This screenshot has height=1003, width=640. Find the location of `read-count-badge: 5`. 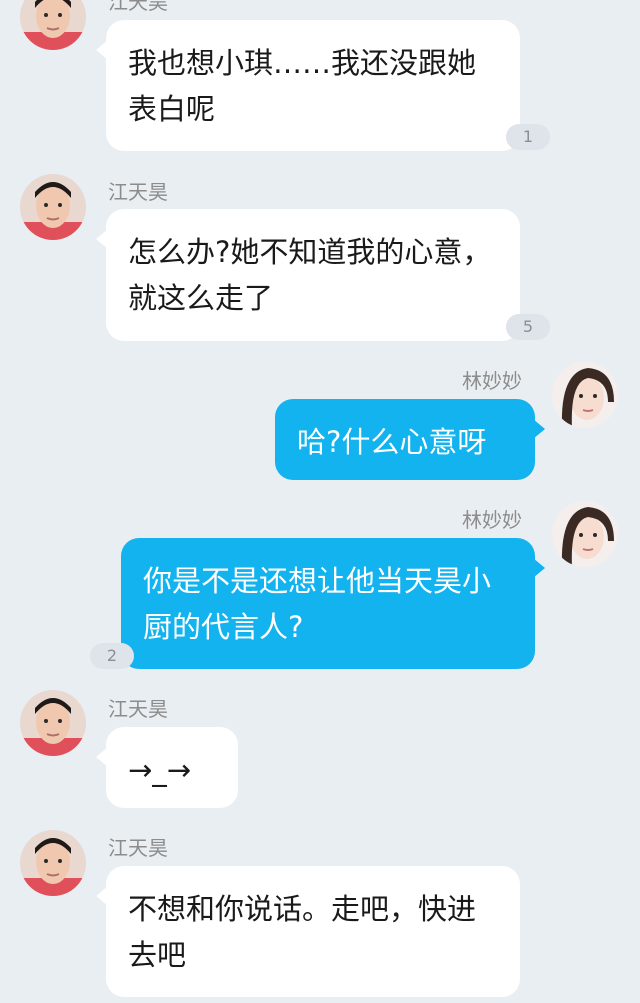

read-count-badge: 5 is located at coordinates (528, 327).